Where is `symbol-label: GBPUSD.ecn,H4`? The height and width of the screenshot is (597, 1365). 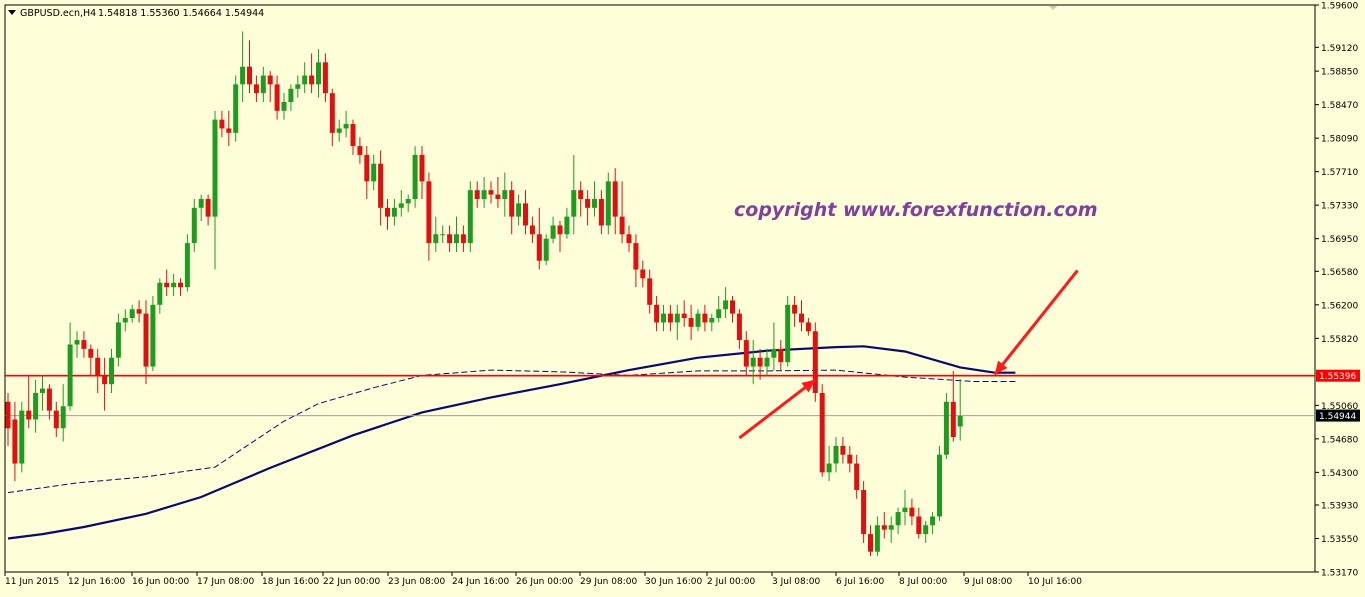
symbol-label: GBPUSD.ecn,H4 is located at coordinates (58, 13).